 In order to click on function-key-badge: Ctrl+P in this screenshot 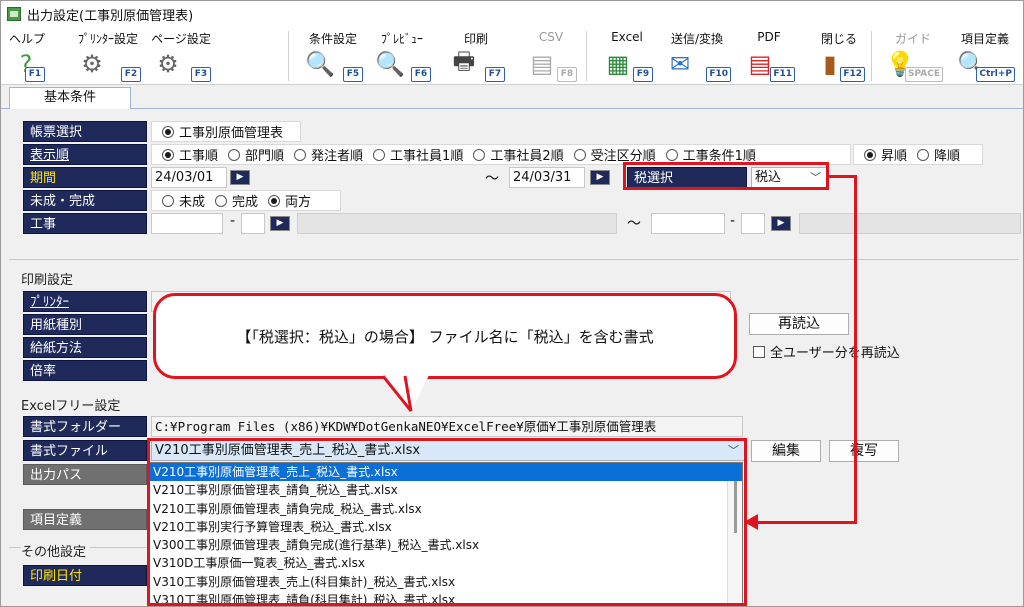, I will do `click(995, 74)`.